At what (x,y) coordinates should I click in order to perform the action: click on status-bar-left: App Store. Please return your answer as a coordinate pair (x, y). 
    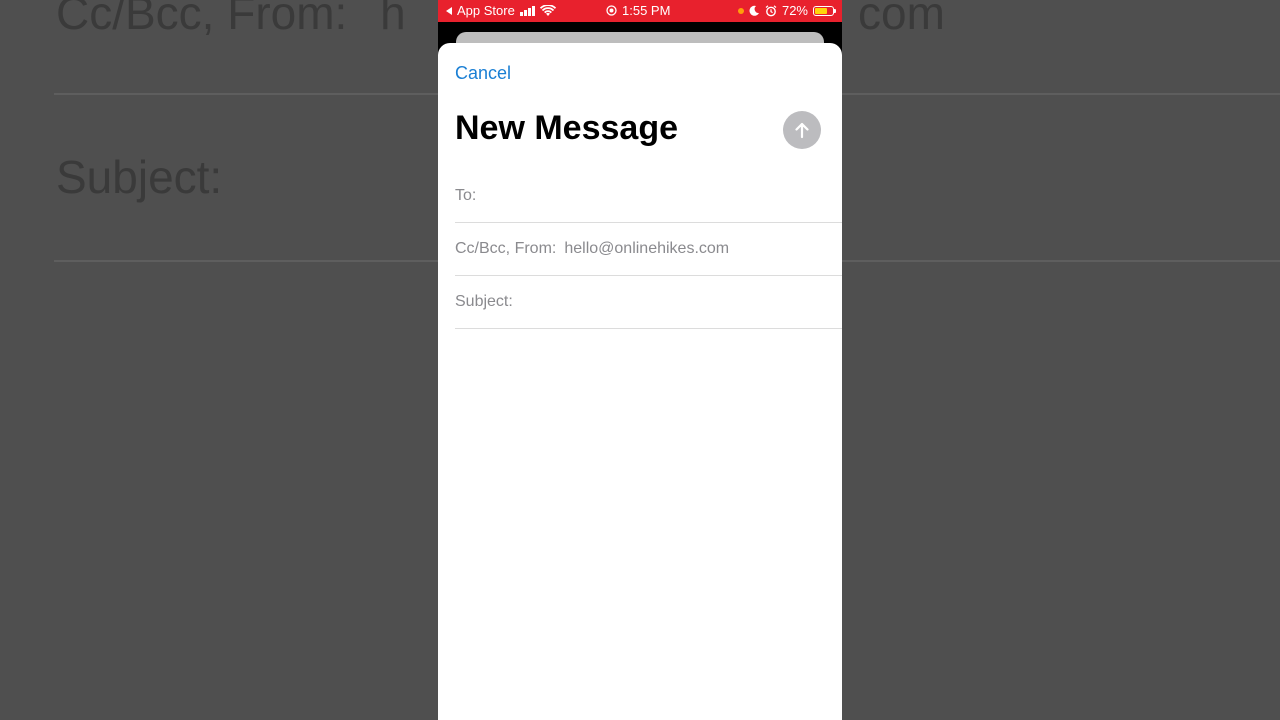
    Looking at the image, I should click on (501, 10).